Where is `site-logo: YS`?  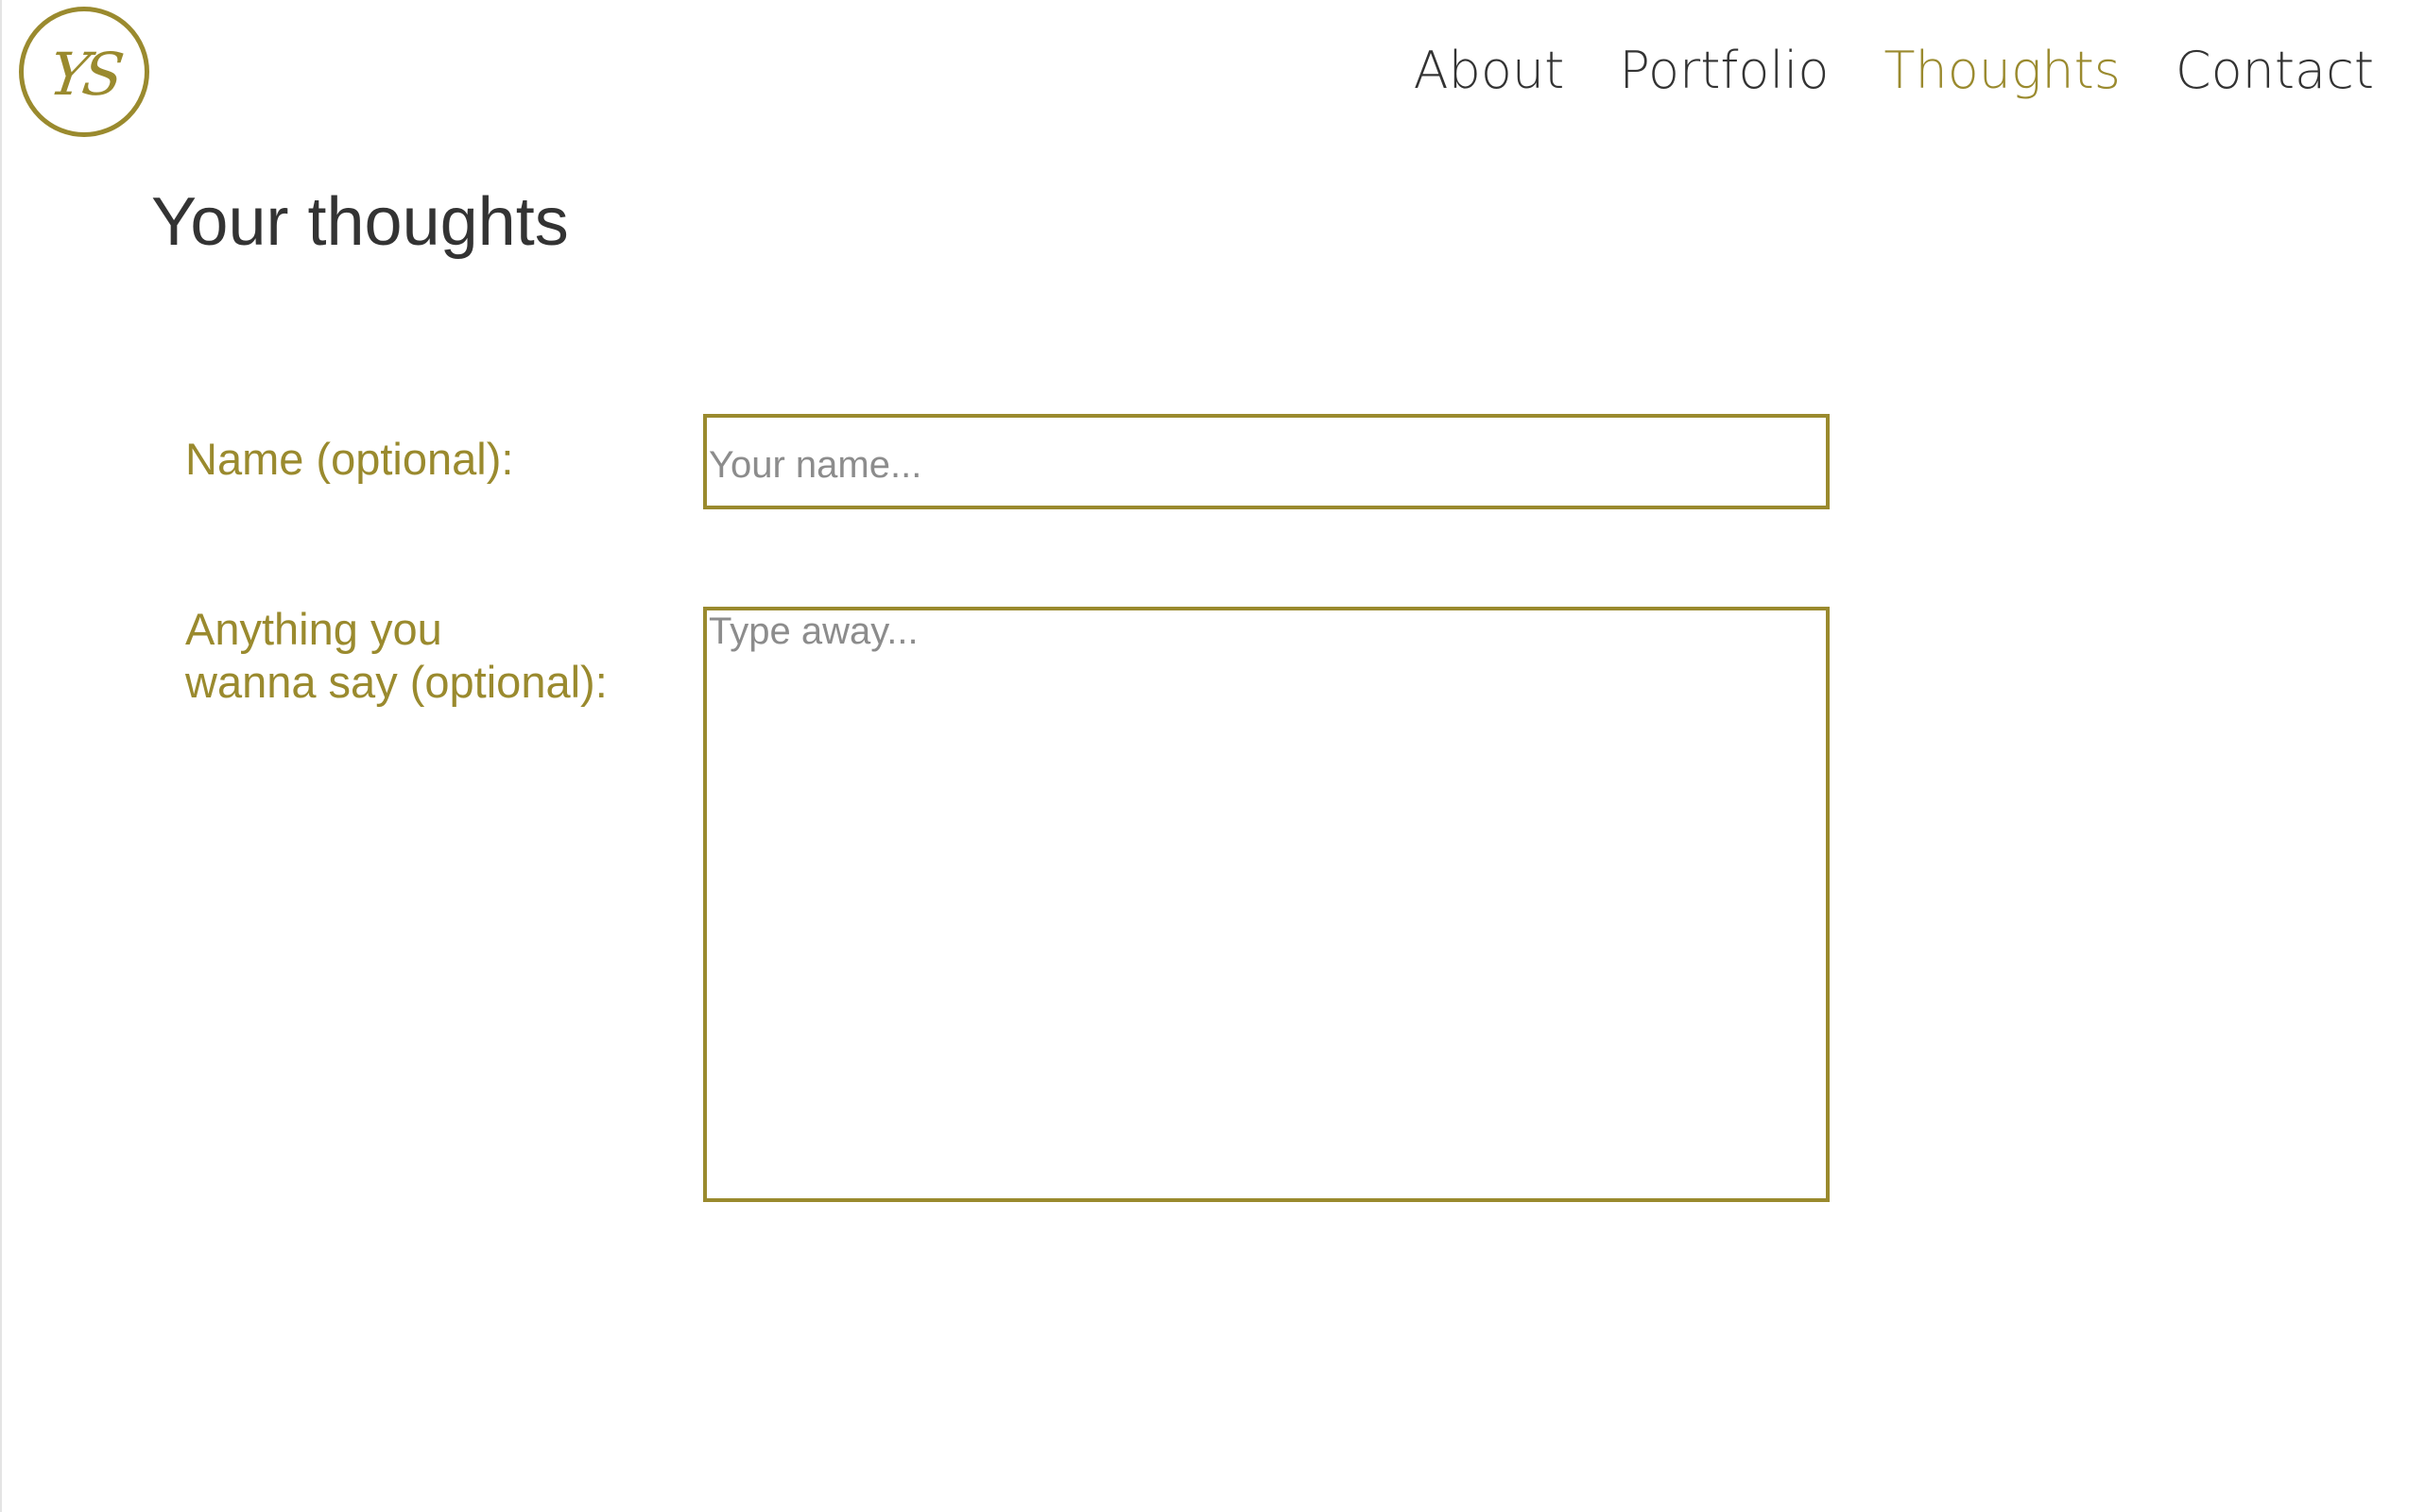 site-logo: YS is located at coordinates (84, 72).